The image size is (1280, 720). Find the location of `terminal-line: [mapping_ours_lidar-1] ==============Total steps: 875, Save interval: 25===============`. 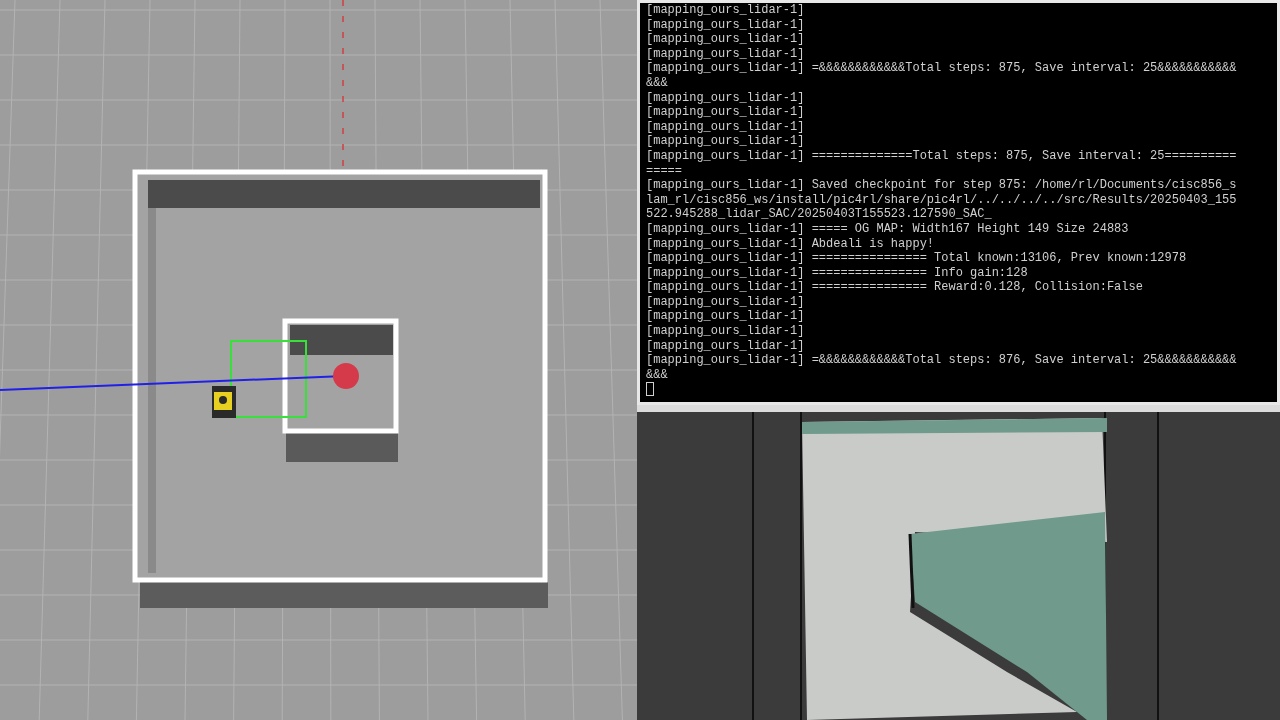

terminal-line: [mapping_ours_lidar-1] ==============Total steps: 875, Save interval: 25=============== is located at coordinates (941, 163).